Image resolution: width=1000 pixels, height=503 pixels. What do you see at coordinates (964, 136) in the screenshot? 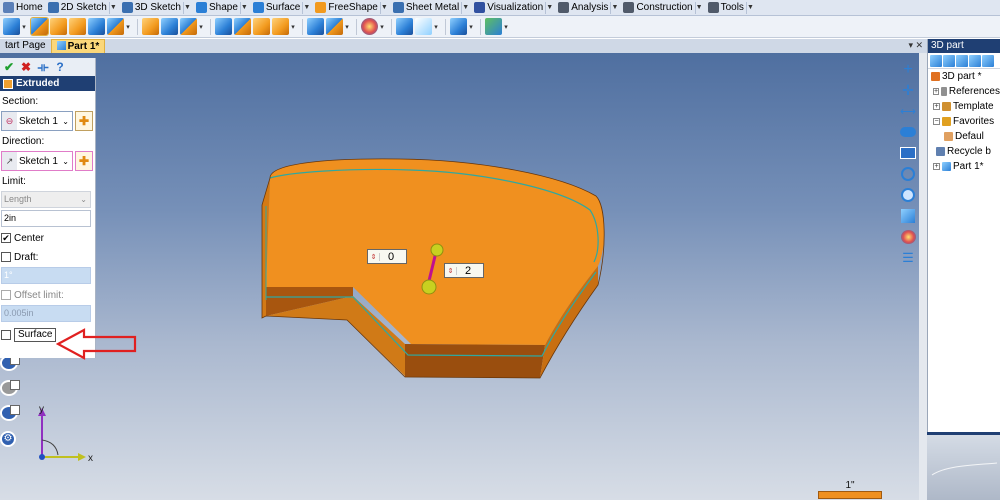
I see `tree-node-default: Defaul` at bounding box center [964, 136].